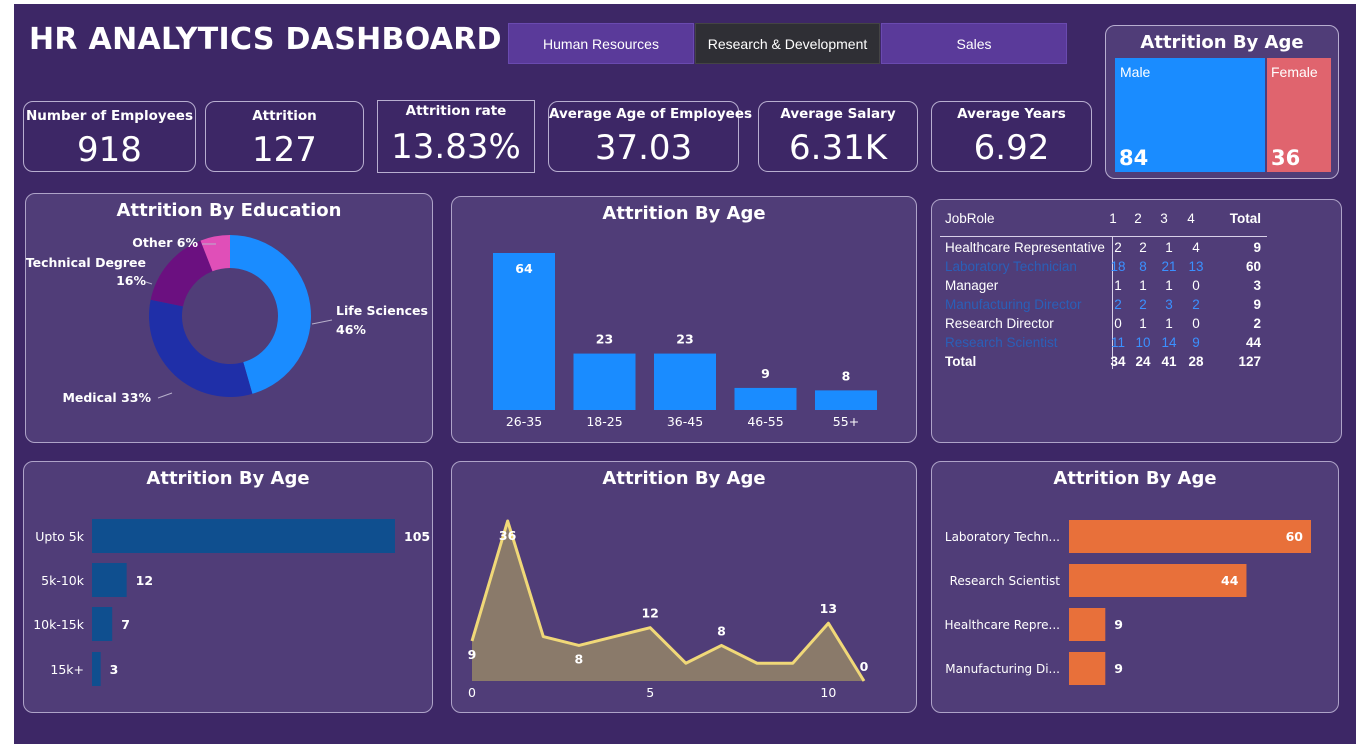 This screenshot has width=1356, height=744. I want to click on value-cell: 14, so click(1169, 342).